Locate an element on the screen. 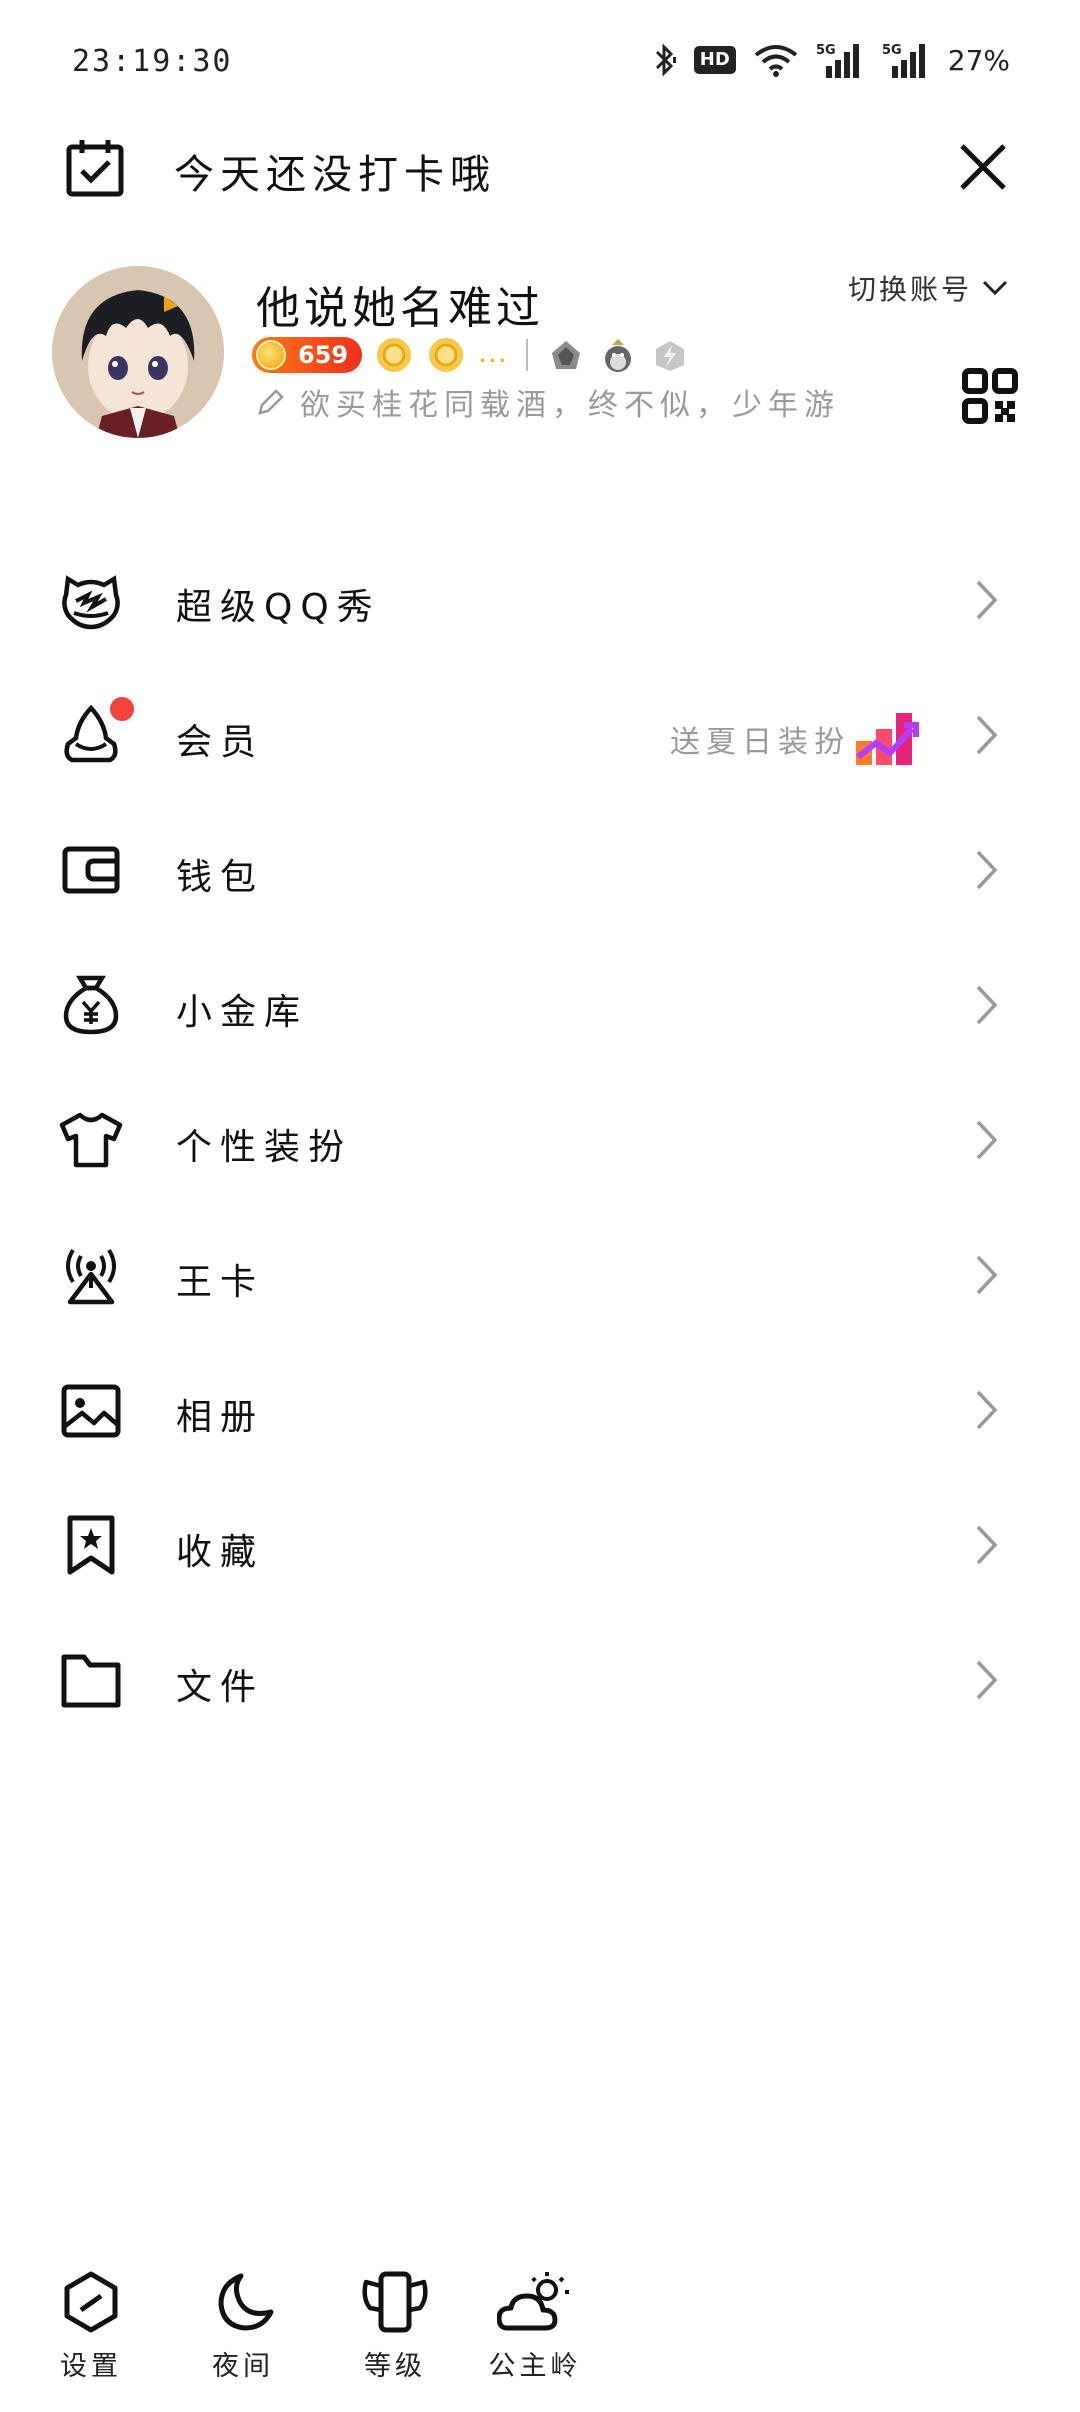  avatar-image is located at coordinates (138, 352).